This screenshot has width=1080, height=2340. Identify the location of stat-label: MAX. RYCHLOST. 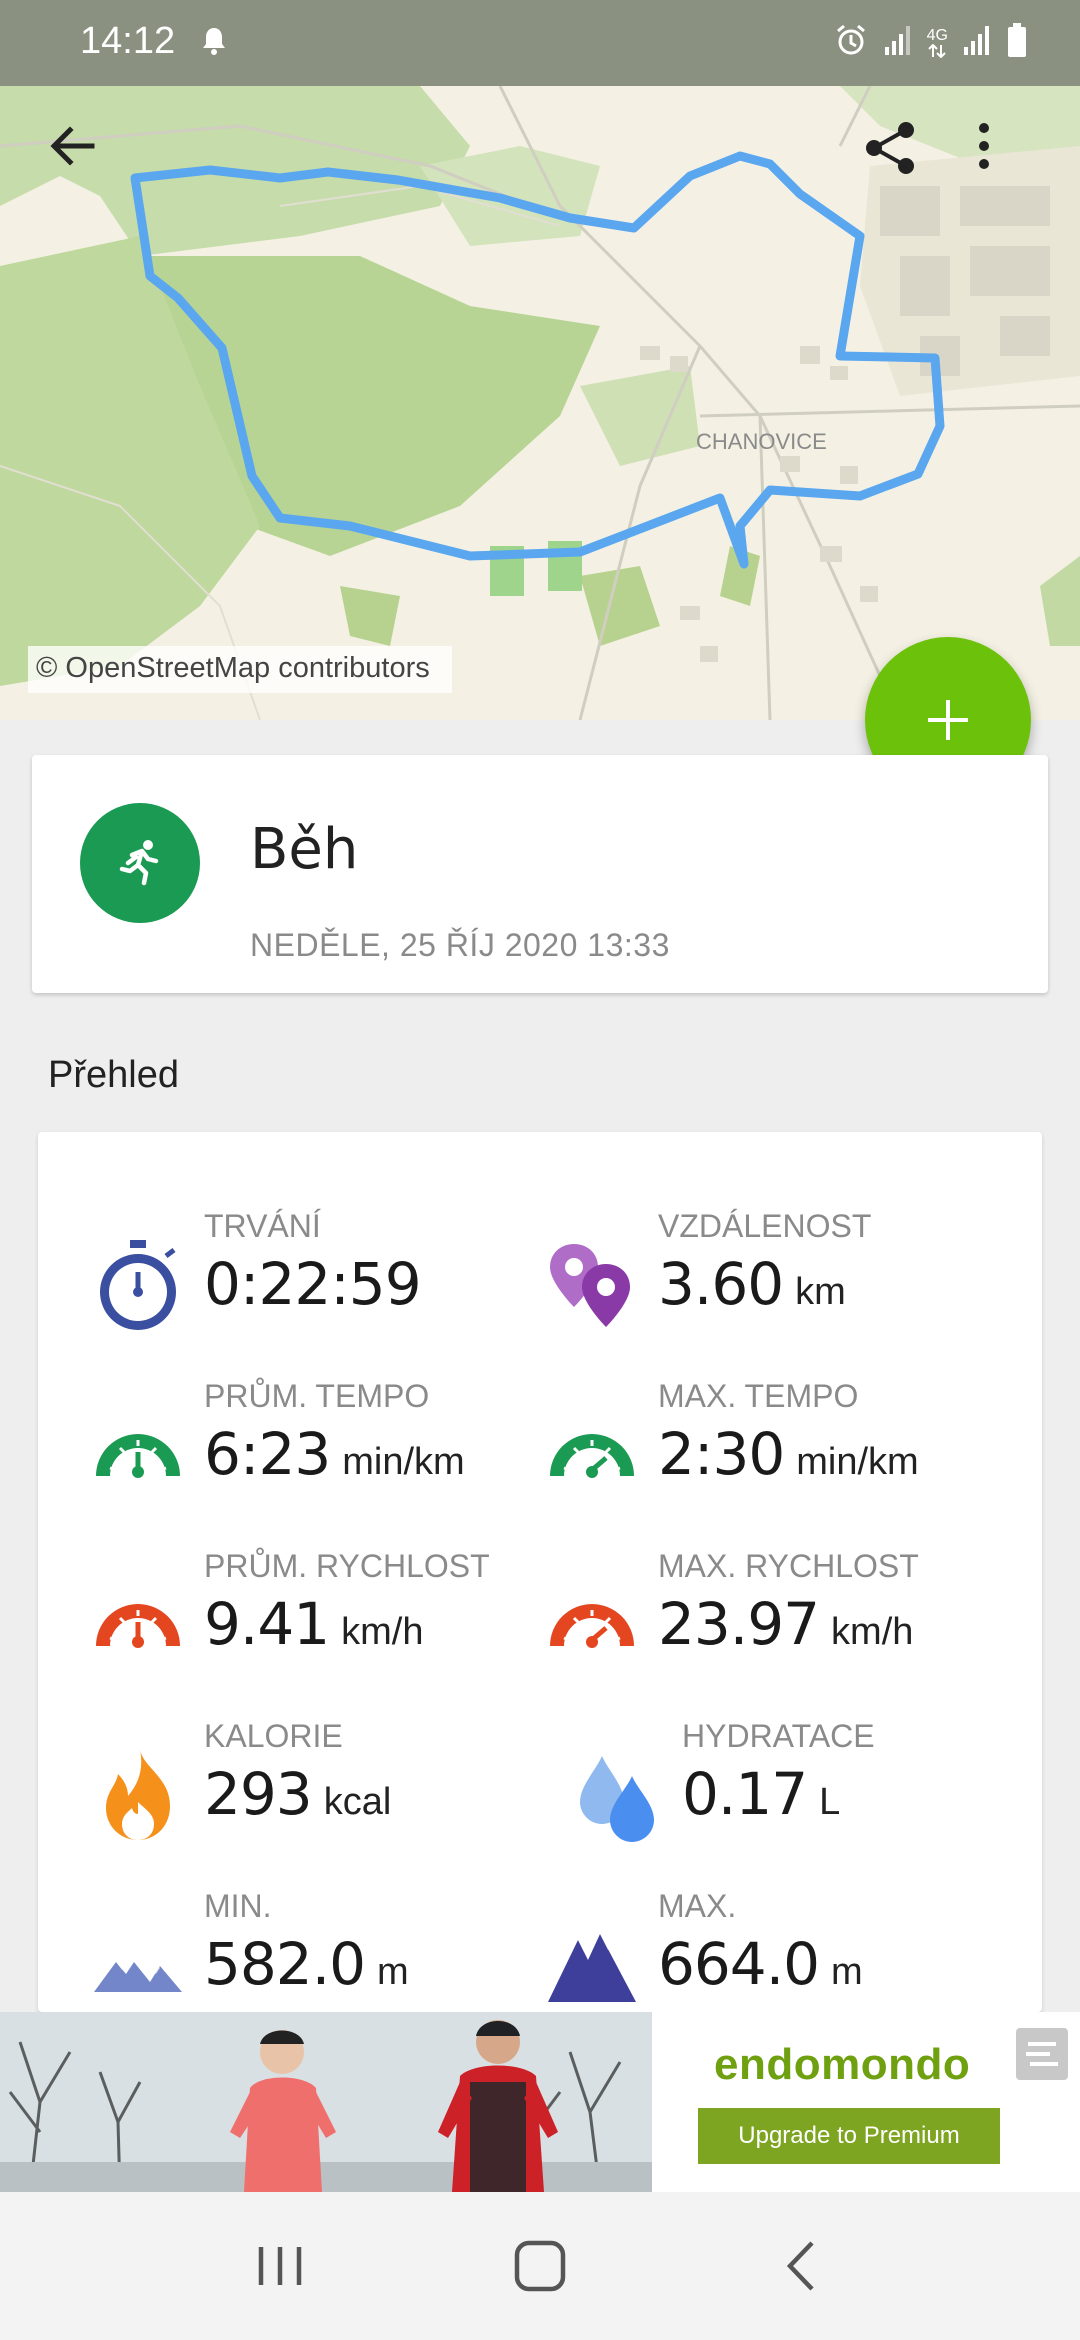
(788, 1566).